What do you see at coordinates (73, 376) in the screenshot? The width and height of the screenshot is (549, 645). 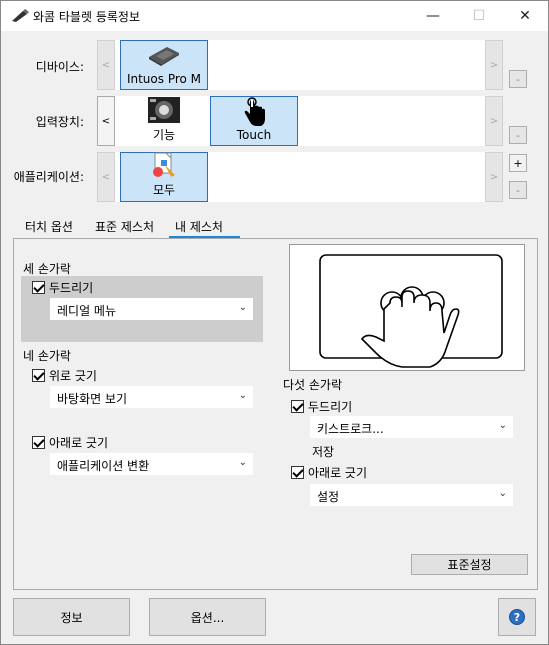 I see `four-finger-swipe-up-label: 위로 긋기` at bounding box center [73, 376].